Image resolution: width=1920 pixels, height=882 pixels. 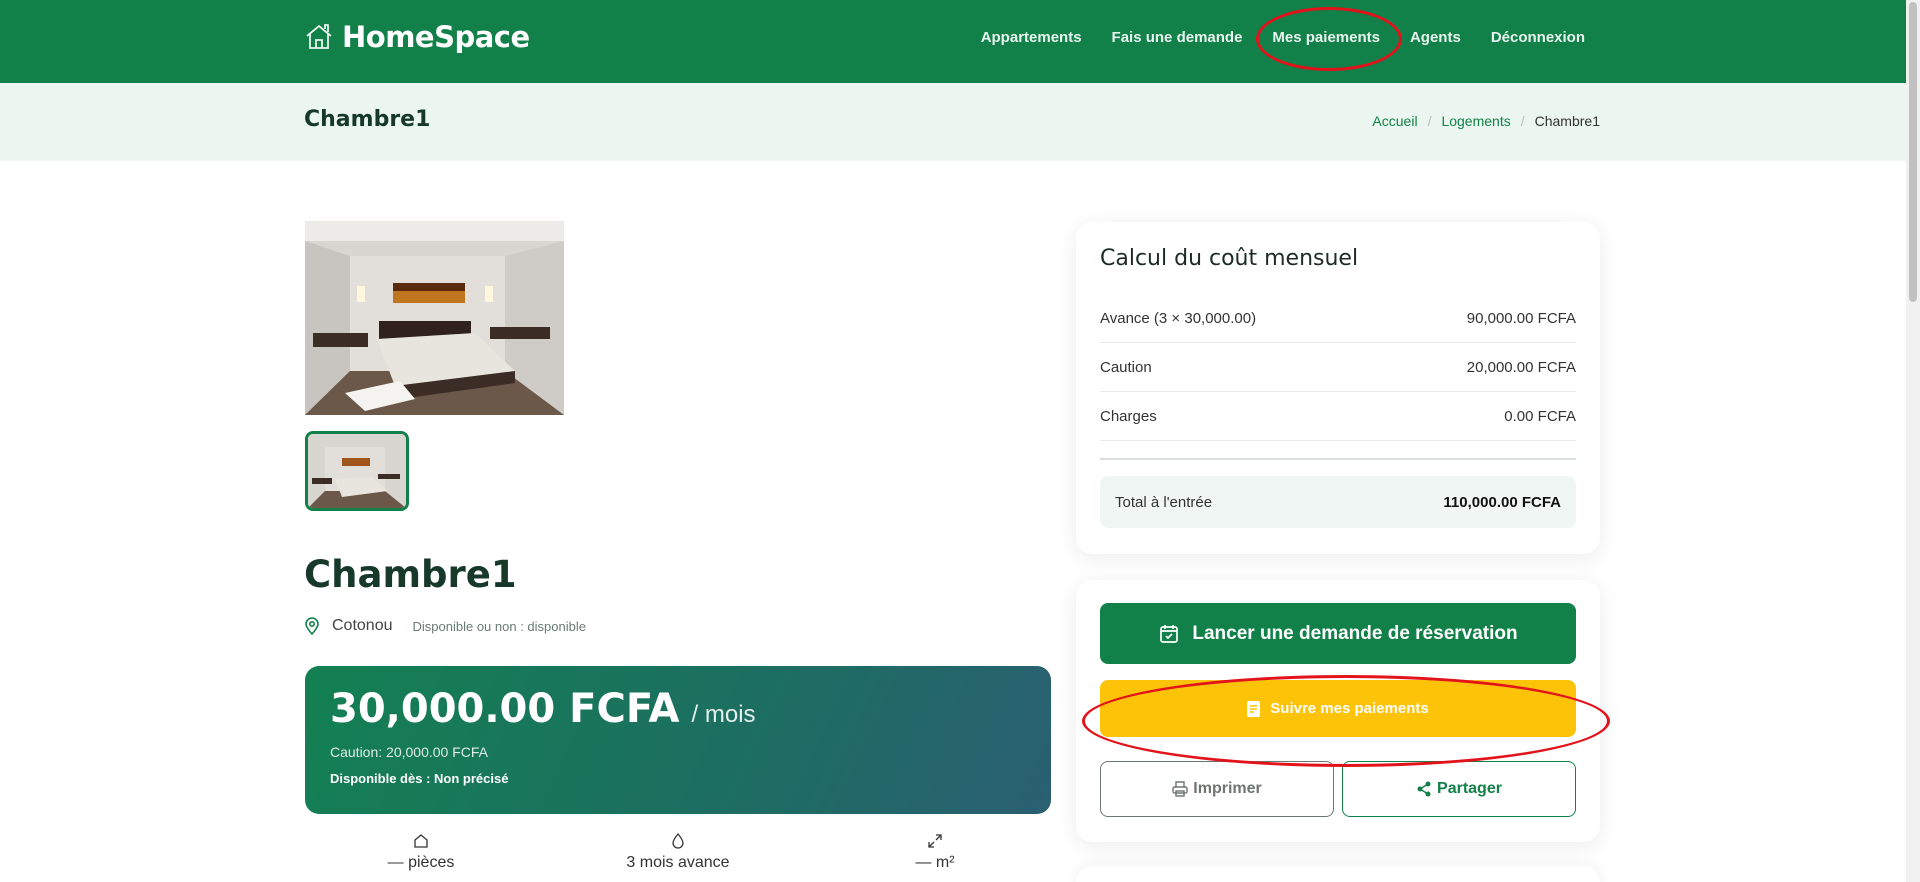 What do you see at coordinates (935, 852) in the screenshot?
I see `feature-area: — m²` at bounding box center [935, 852].